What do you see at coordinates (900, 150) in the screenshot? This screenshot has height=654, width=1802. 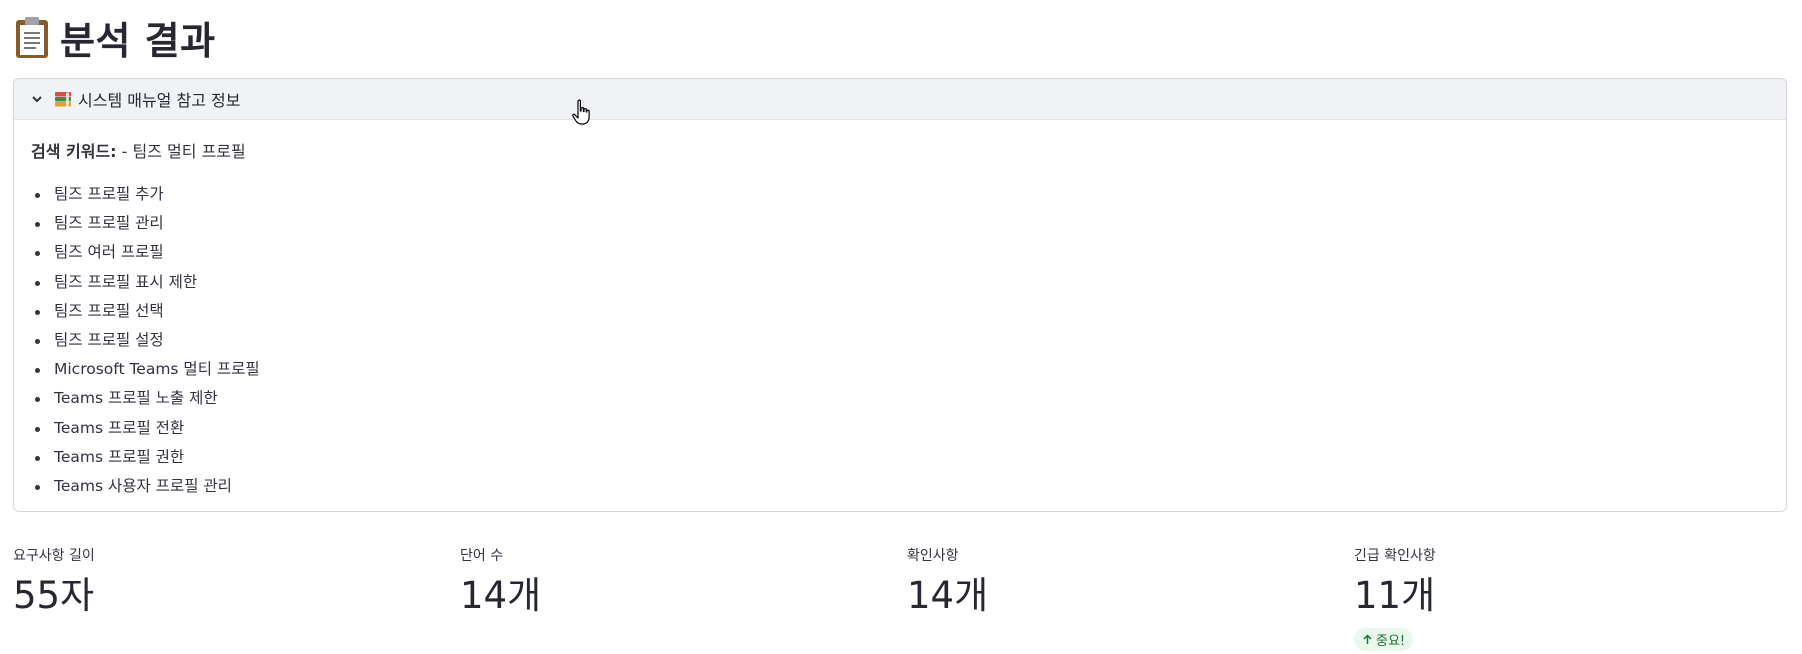 I see `keywords-line: 검색 키워드: - 팀즈 멀티 프로필` at bounding box center [900, 150].